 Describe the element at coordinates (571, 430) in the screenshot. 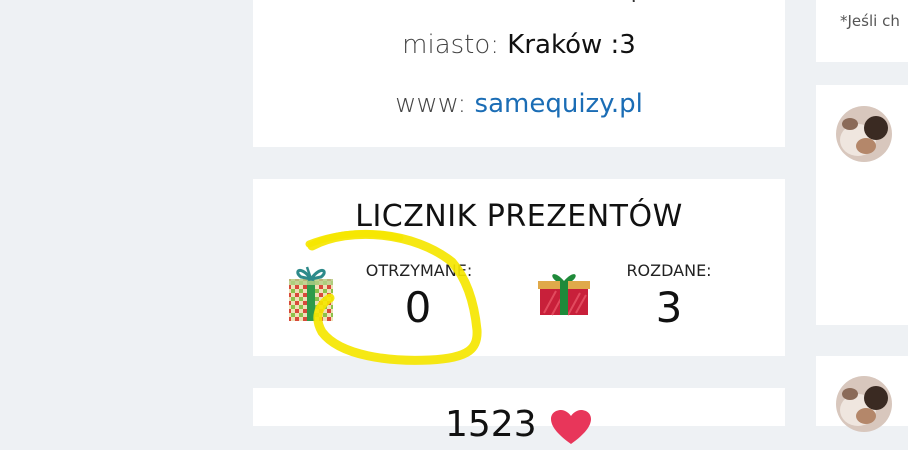

I see `heart-icon` at that location.